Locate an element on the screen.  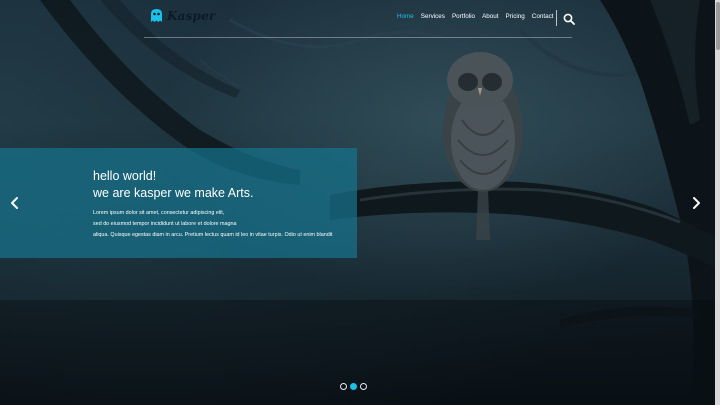
brand-name: Kasper is located at coordinates (191, 15).